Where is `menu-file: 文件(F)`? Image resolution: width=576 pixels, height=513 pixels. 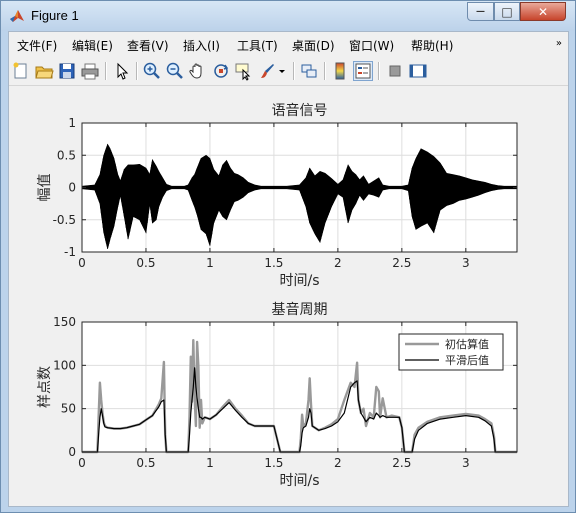 menu-file: 文件(F) is located at coordinates (37, 45).